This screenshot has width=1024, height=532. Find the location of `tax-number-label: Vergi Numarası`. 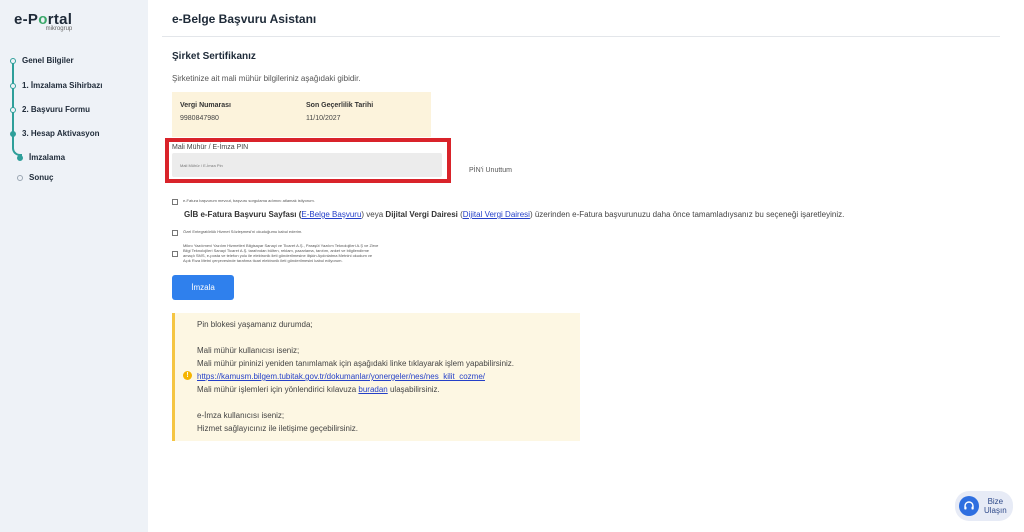

tax-number-label: Vergi Numarası is located at coordinates (205, 105).